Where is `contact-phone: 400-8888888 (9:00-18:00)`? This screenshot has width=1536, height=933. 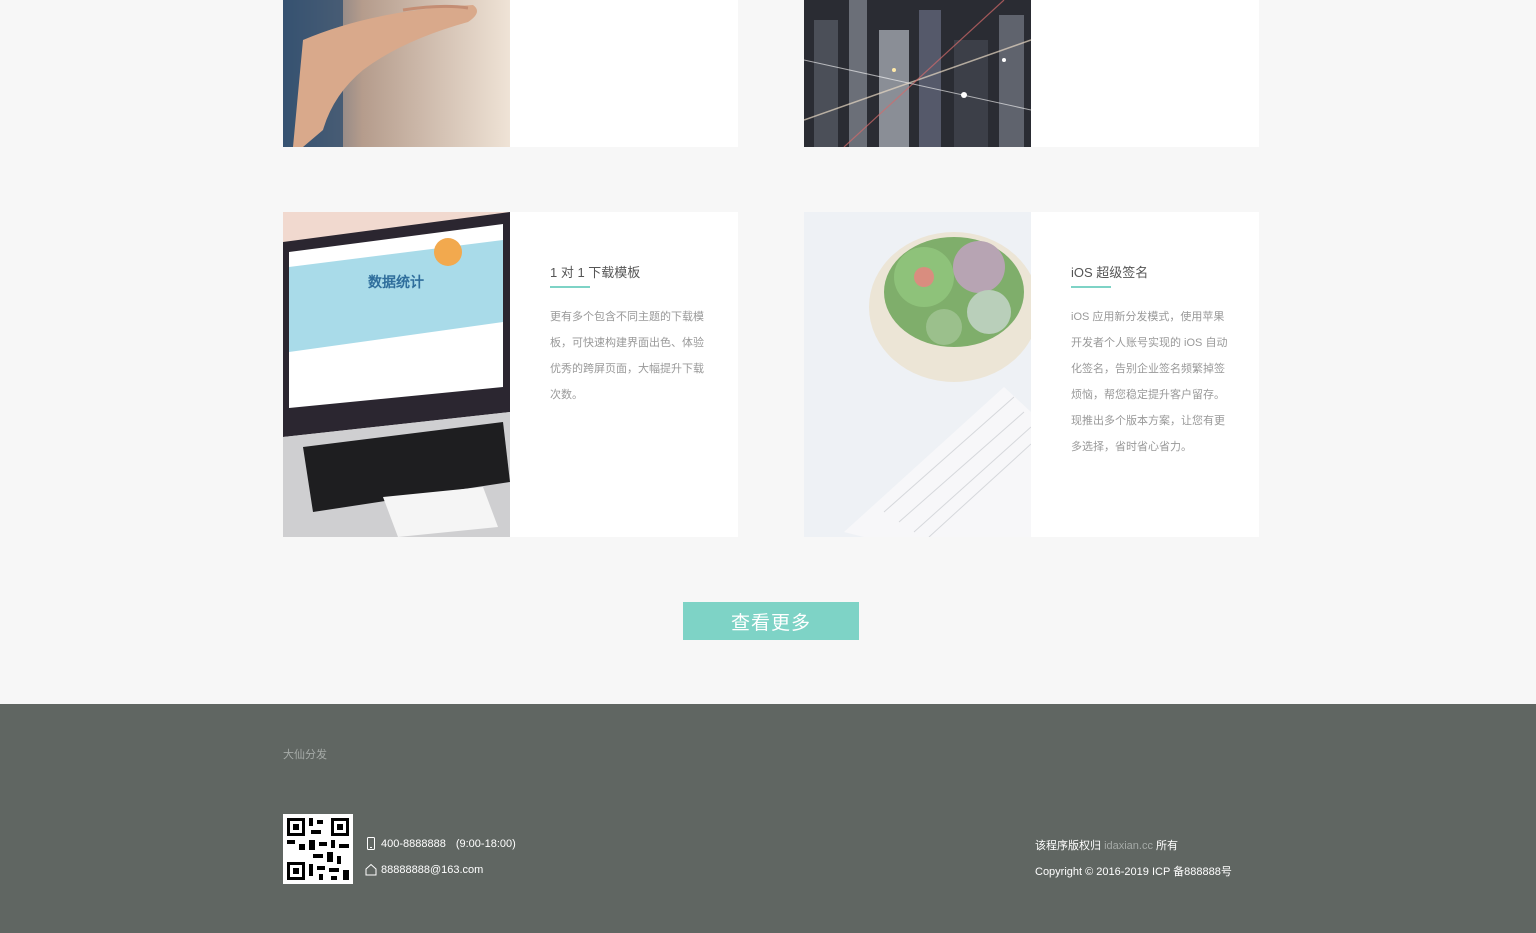
contact-phone: 400-8888888 (9:00-18:00) is located at coordinates (440, 843).